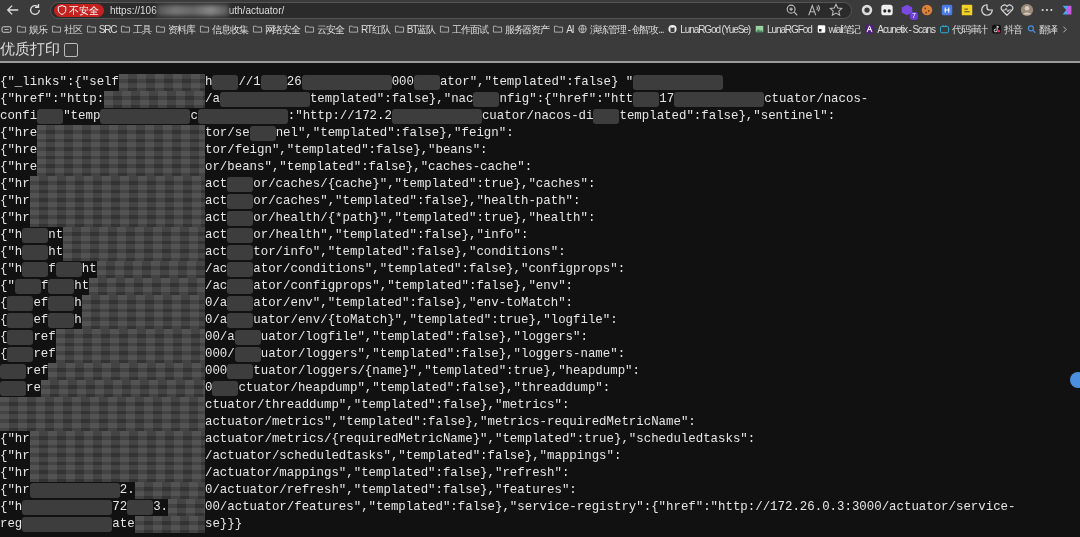 This screenshot has width=1080, height=537. What do you see at coordinates (174, 29) in the screenshot?
I see `bookmark: 资料库` at bounding box center [174, 29].